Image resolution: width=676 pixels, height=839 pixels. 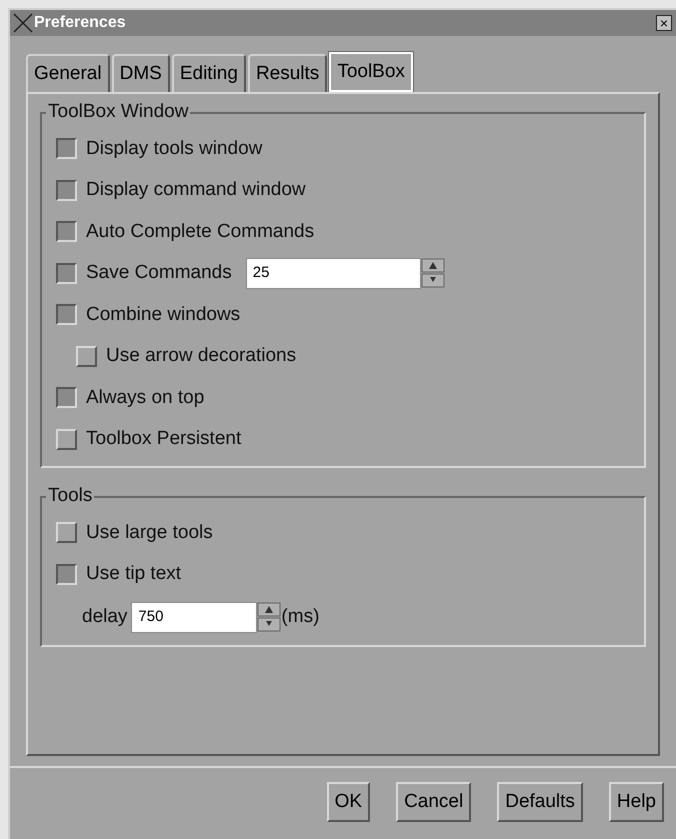 I want to click on delay-label: delay, so click(x=105, y=616).